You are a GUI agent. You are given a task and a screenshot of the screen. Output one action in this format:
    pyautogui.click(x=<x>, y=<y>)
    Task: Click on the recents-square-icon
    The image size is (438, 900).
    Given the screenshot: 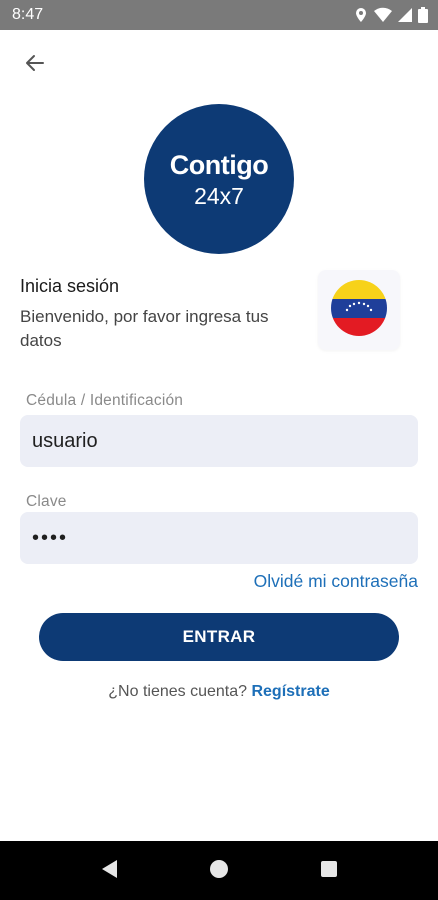 What is the action you would take?
    pyautogui.click(x=329, y=871)
    